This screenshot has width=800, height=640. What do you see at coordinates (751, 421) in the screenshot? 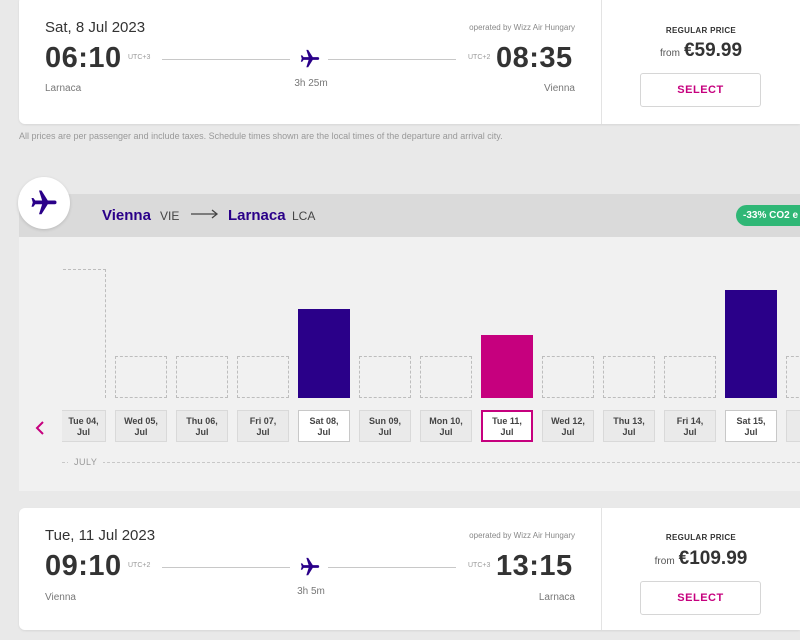
I see `calendar-date-day: Sat 15,` at bounding box center [751, 421].